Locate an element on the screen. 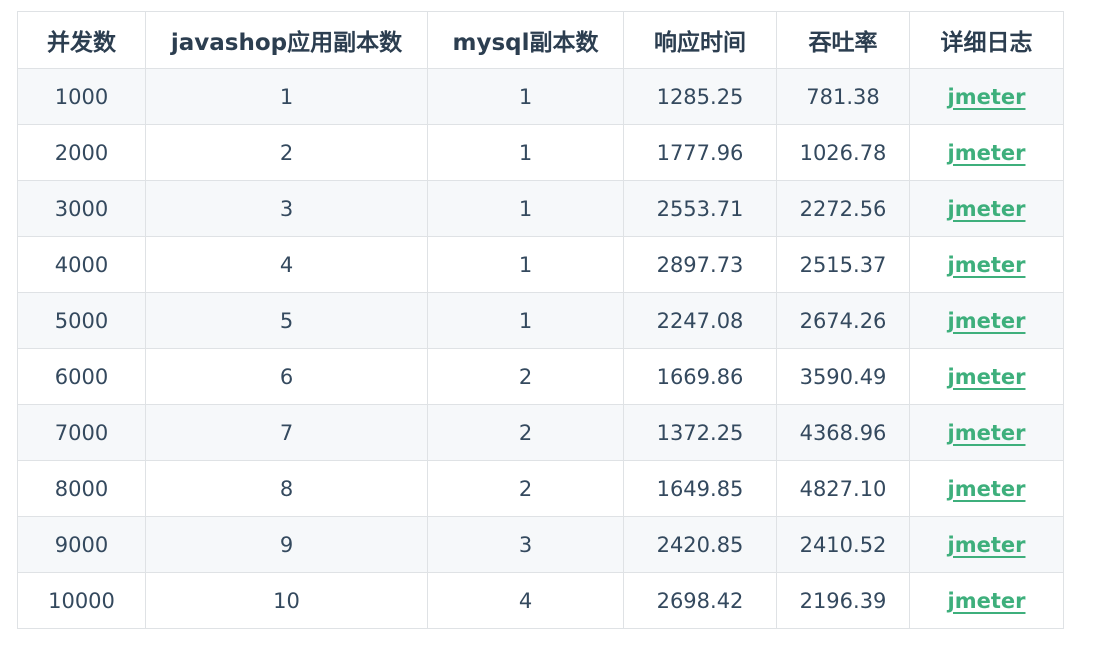 The image size is (1100, 645). cell-response-time: 1649.85 is located at coordinates (700, 488).